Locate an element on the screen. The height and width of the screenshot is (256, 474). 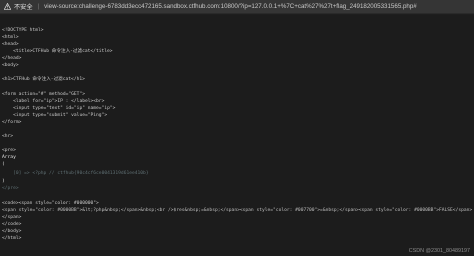
source-line: ) is located at coordinates (3, 181).